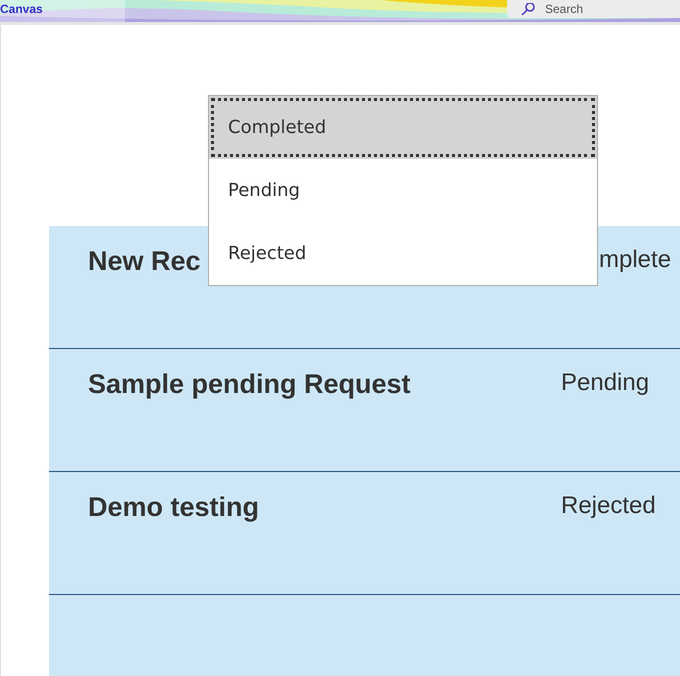 The width and height of the screenshot is (680, 676). What do you see at coordinates (608, 506) in the screenshot?
I see `request-status: Rejected` at bounding box center [608, 506].